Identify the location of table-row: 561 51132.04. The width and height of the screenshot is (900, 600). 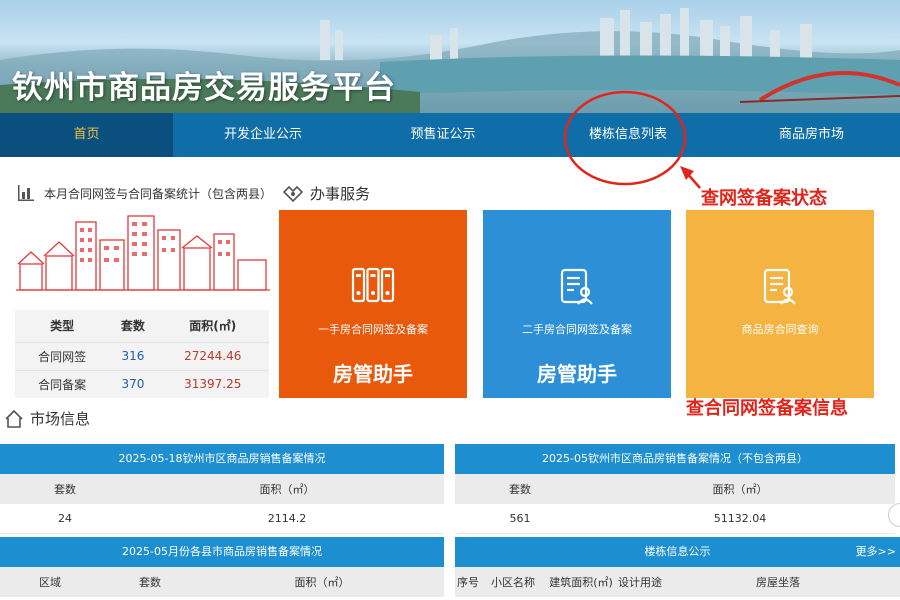
(675, 519).